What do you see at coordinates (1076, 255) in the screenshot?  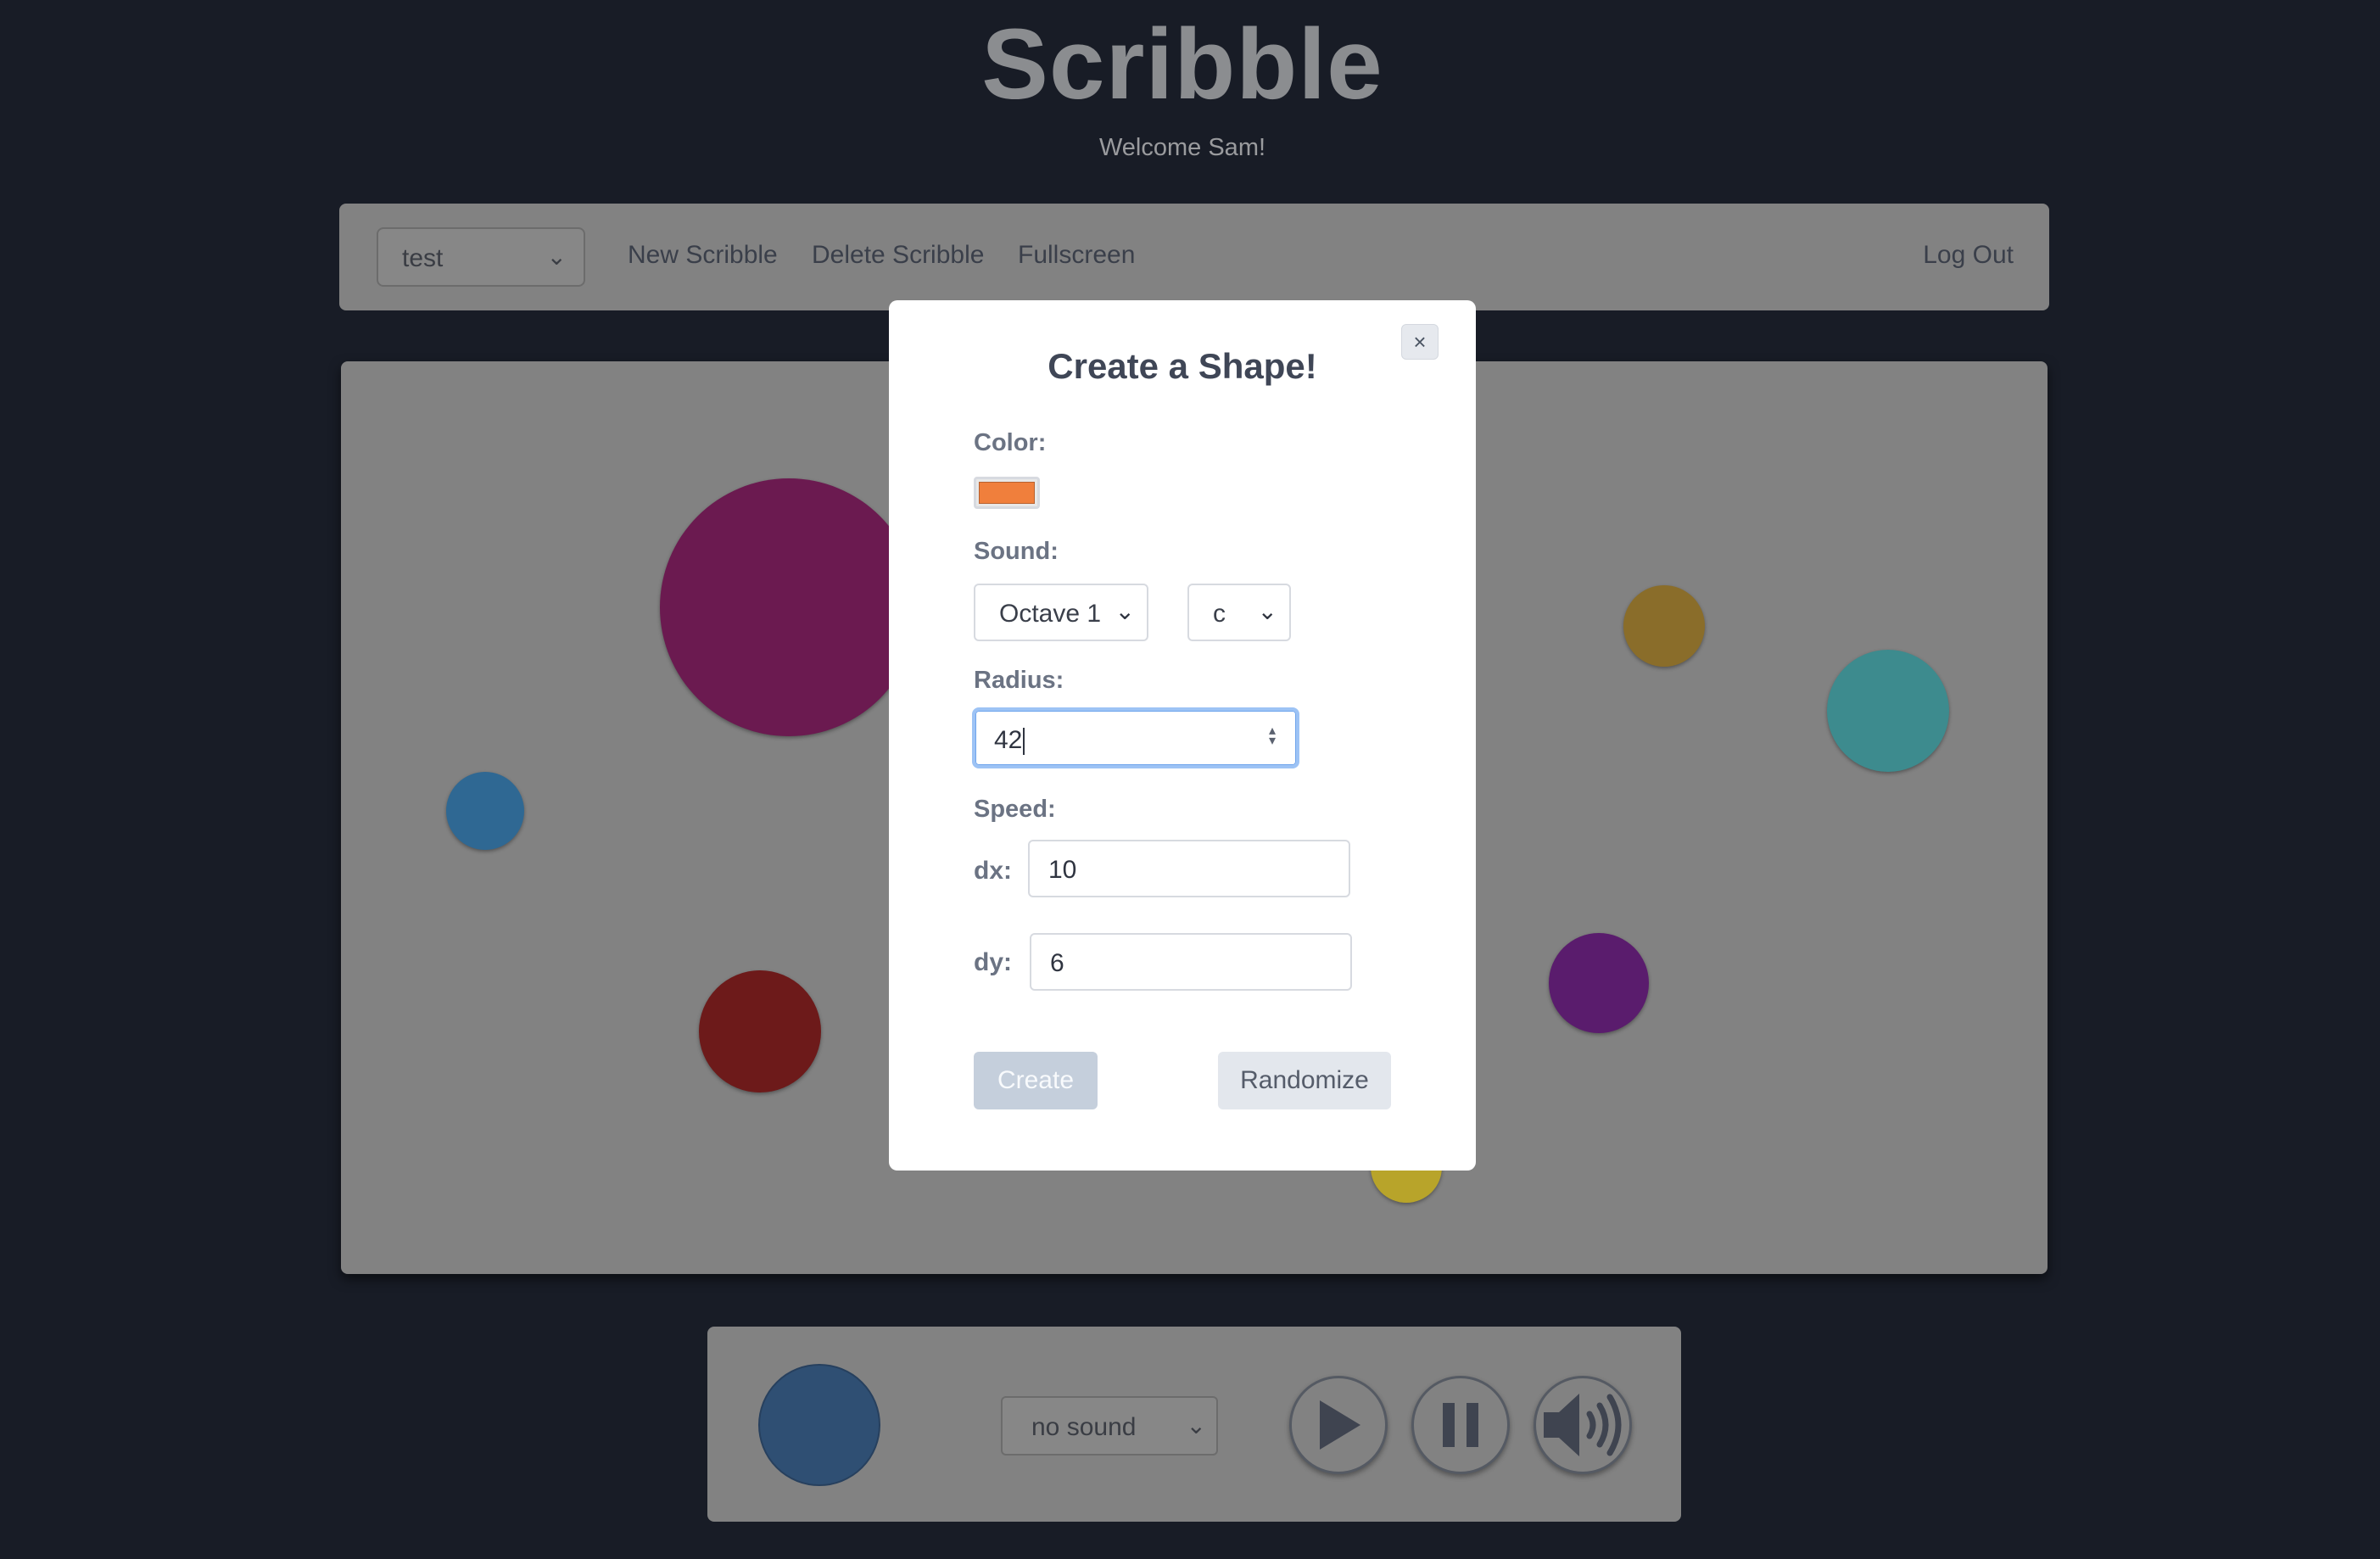 I see `fullscreen-link: Fullscreen` at bounding box center [1076, 255].